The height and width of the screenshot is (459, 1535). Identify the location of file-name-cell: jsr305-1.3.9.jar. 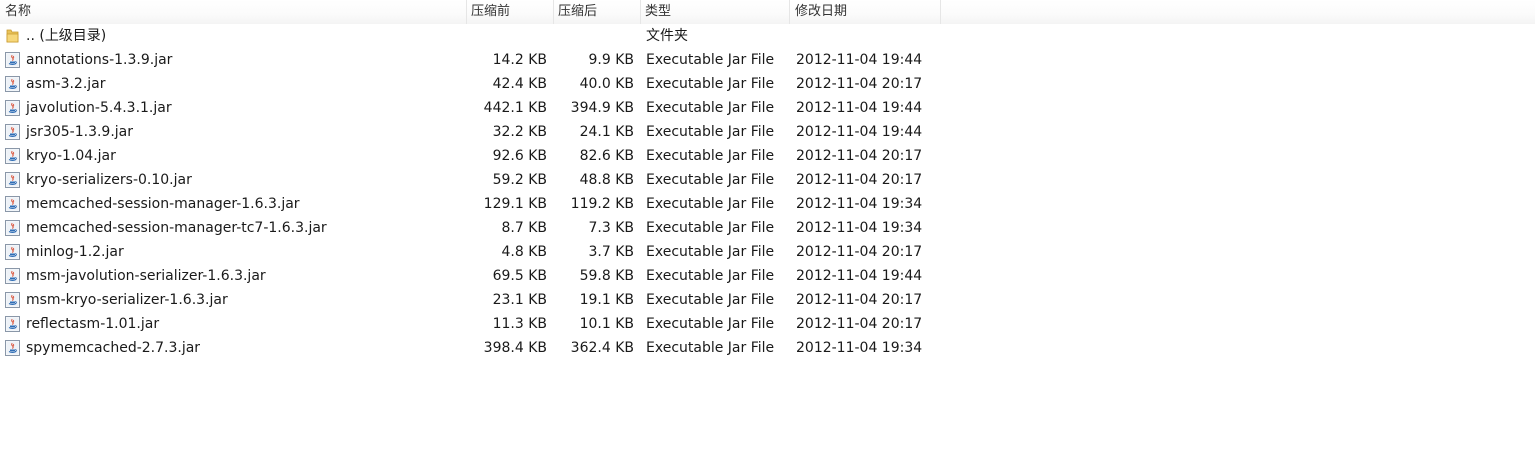
(234, 132).